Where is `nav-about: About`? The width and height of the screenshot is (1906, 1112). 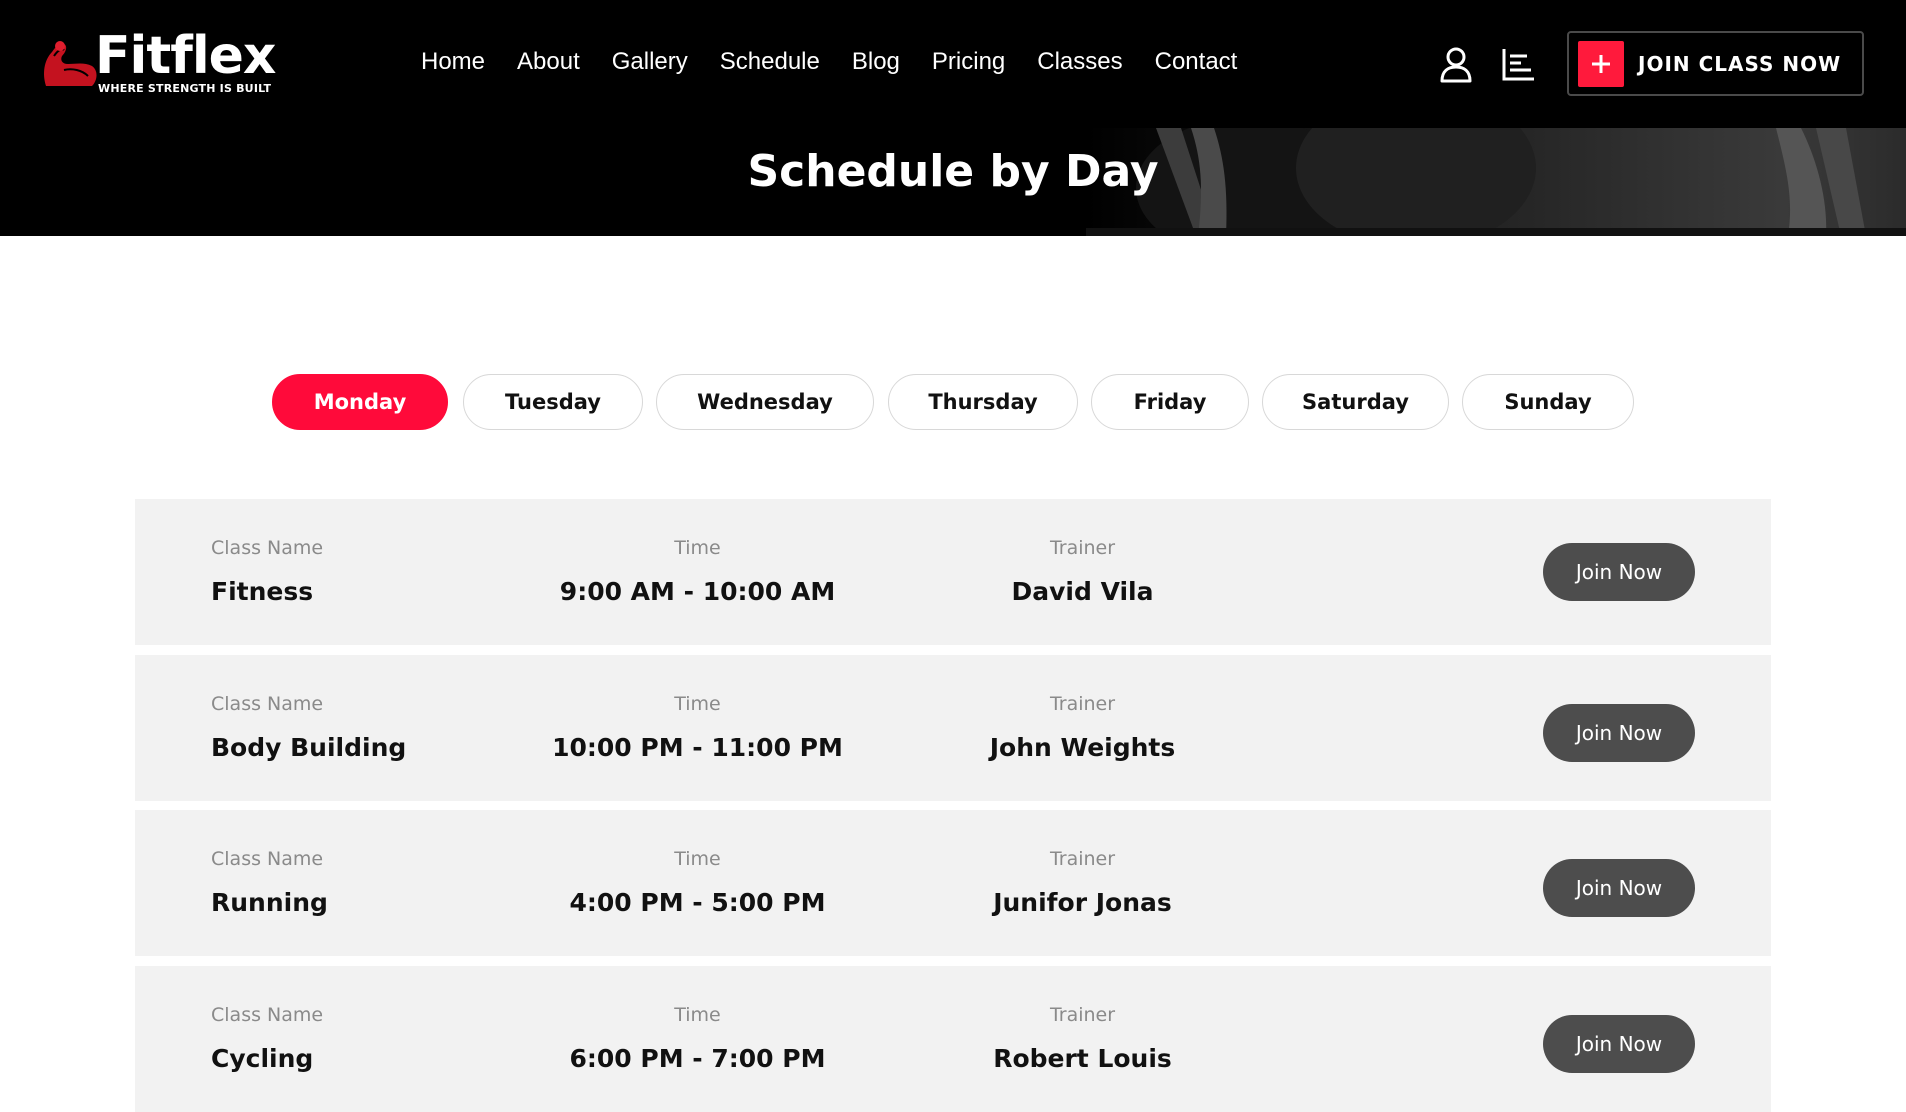 nav-about: About is located at coordinates (548, 62).